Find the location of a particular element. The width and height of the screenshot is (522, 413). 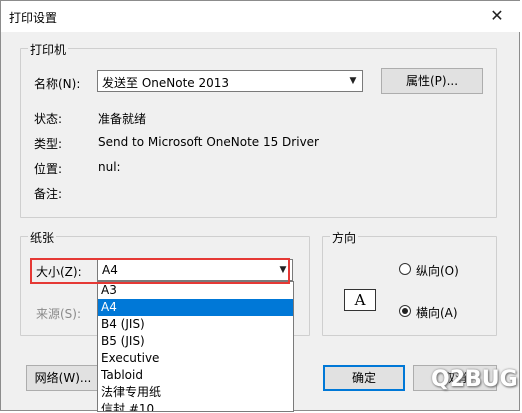

paper-size-option: A3 is located at coordinates (195, 290).